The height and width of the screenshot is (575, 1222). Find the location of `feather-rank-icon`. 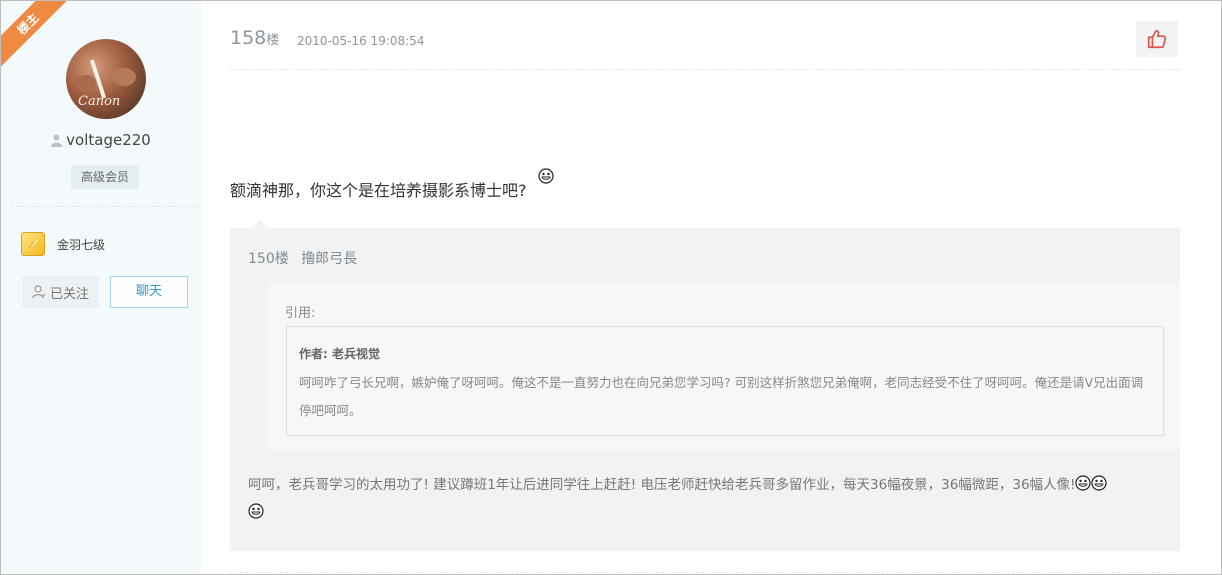

feather-rank-icon is located at coordinates (33, 244).